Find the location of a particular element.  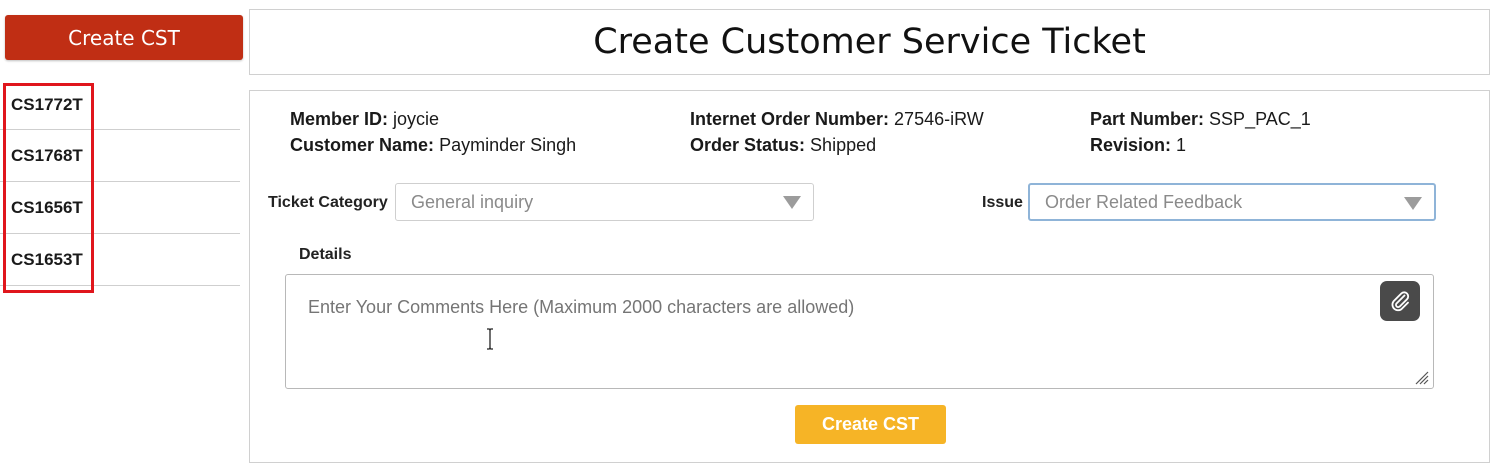

customer-name-label: Customer Name: is located at coordinates (362, 145).